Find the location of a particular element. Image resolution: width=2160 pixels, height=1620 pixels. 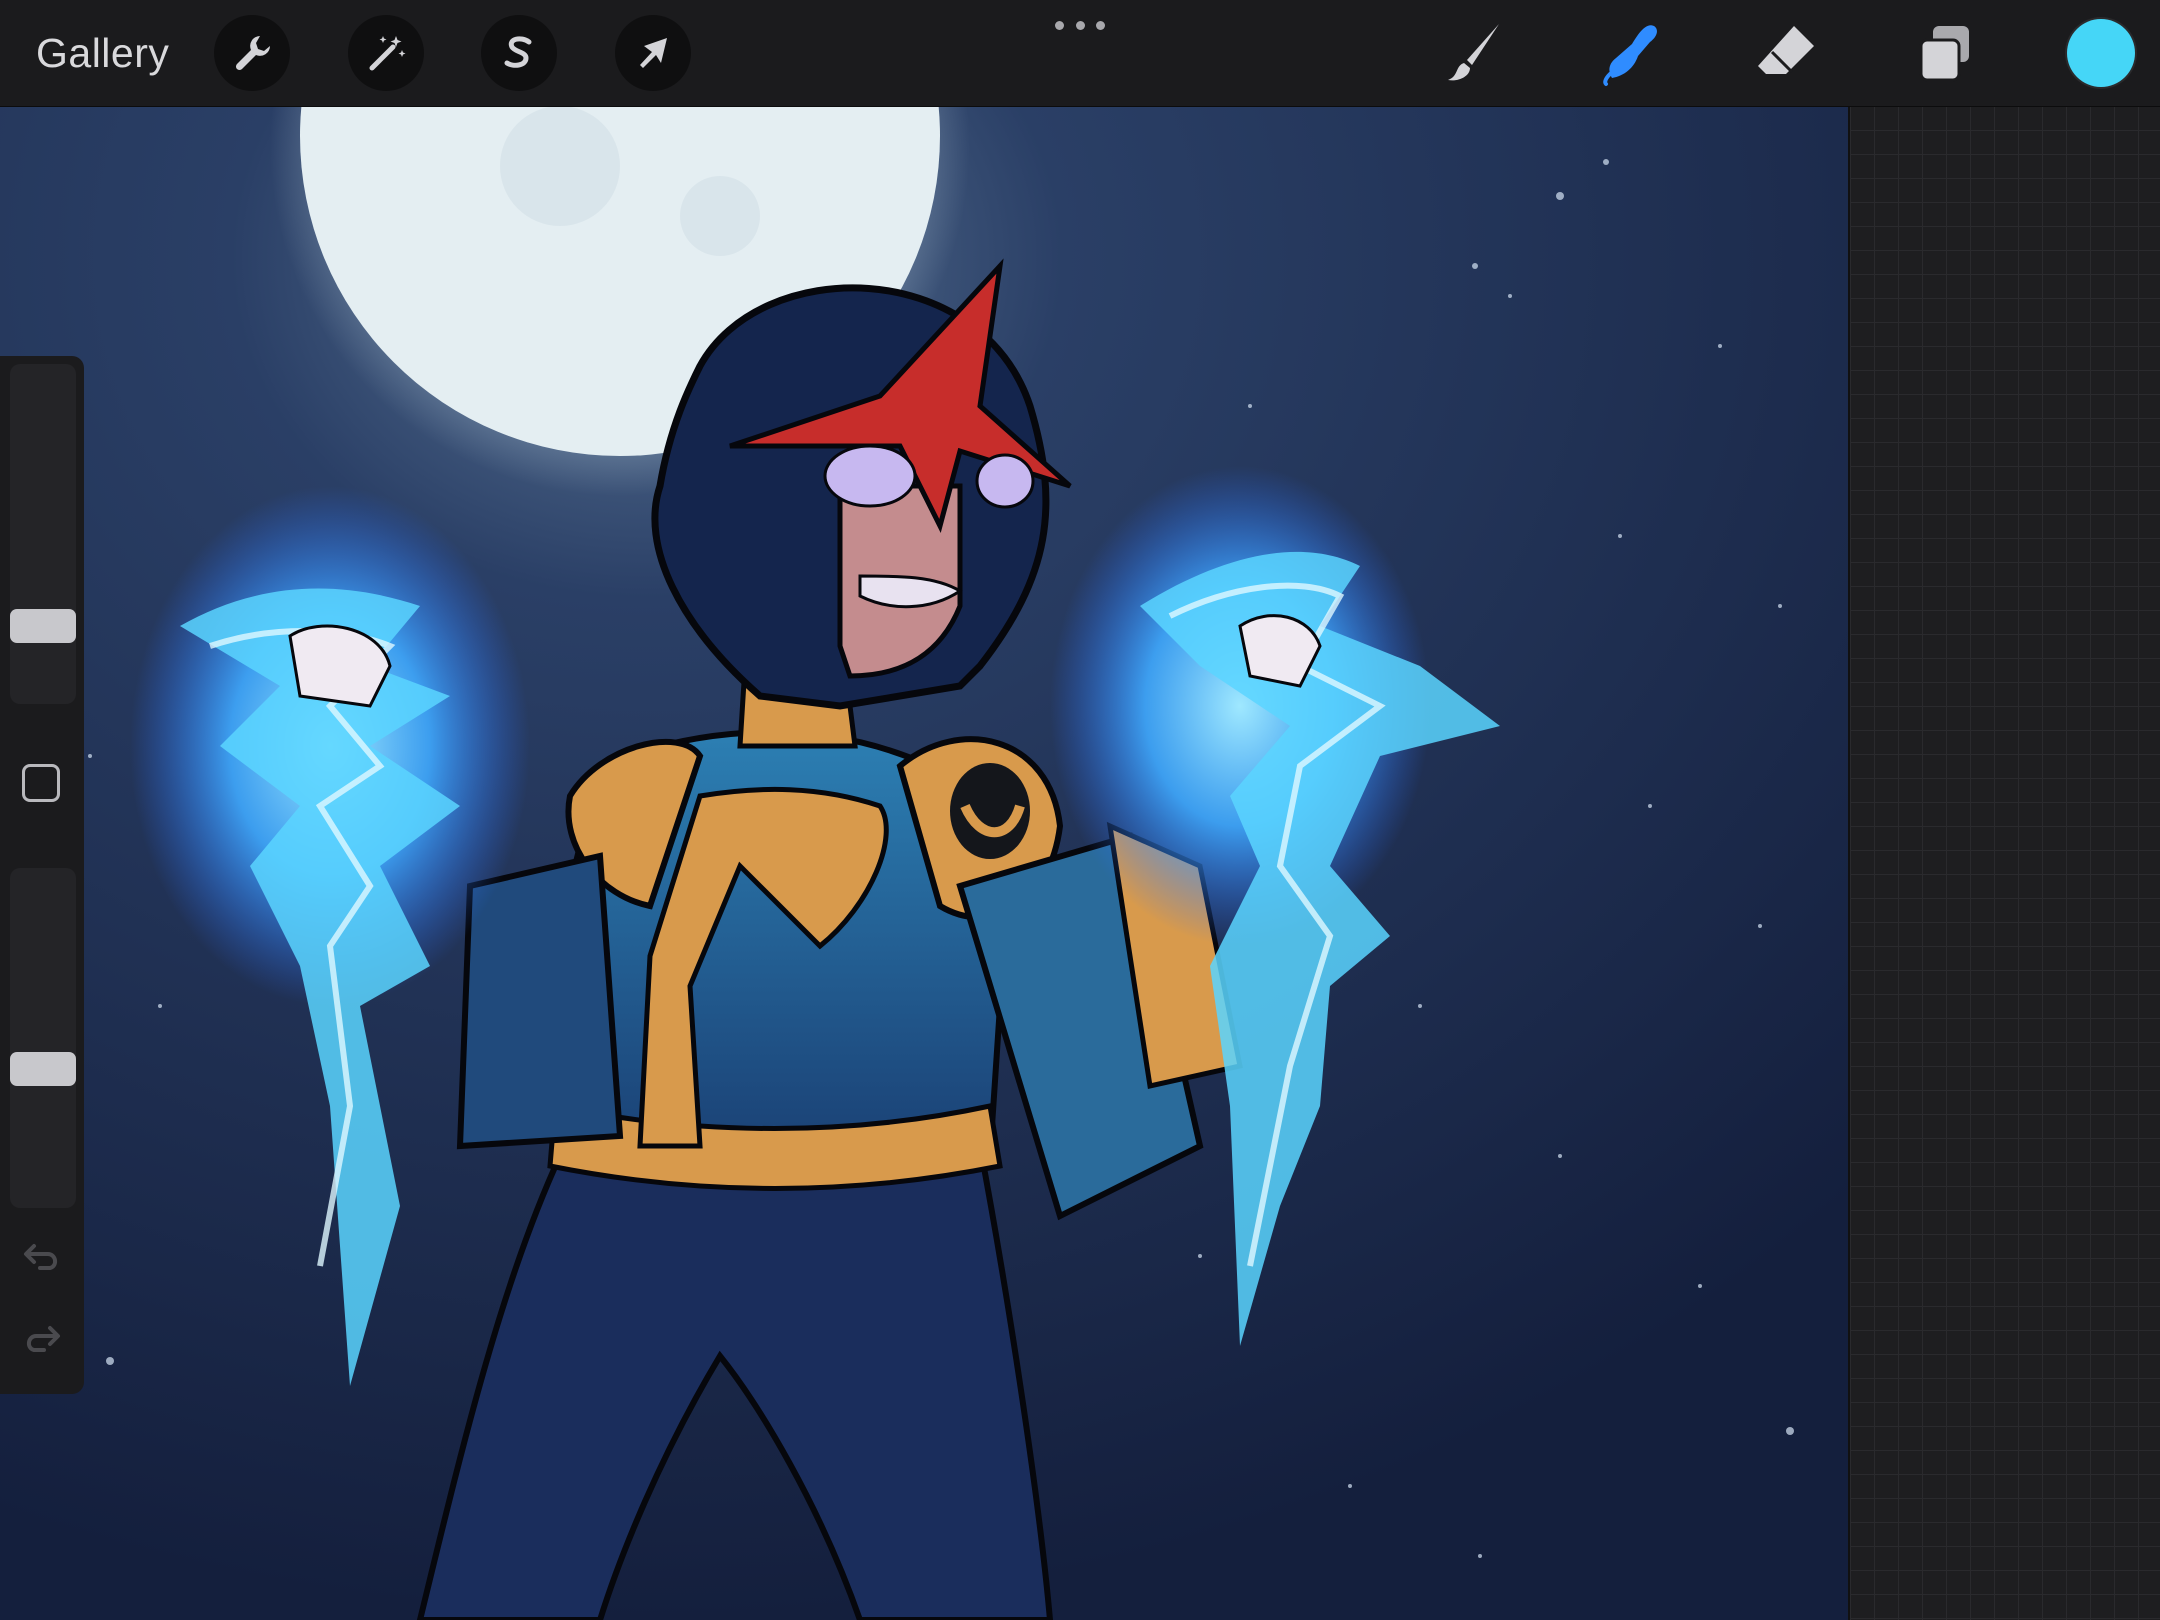

undo-icon is located at coordinates (42, 1258).